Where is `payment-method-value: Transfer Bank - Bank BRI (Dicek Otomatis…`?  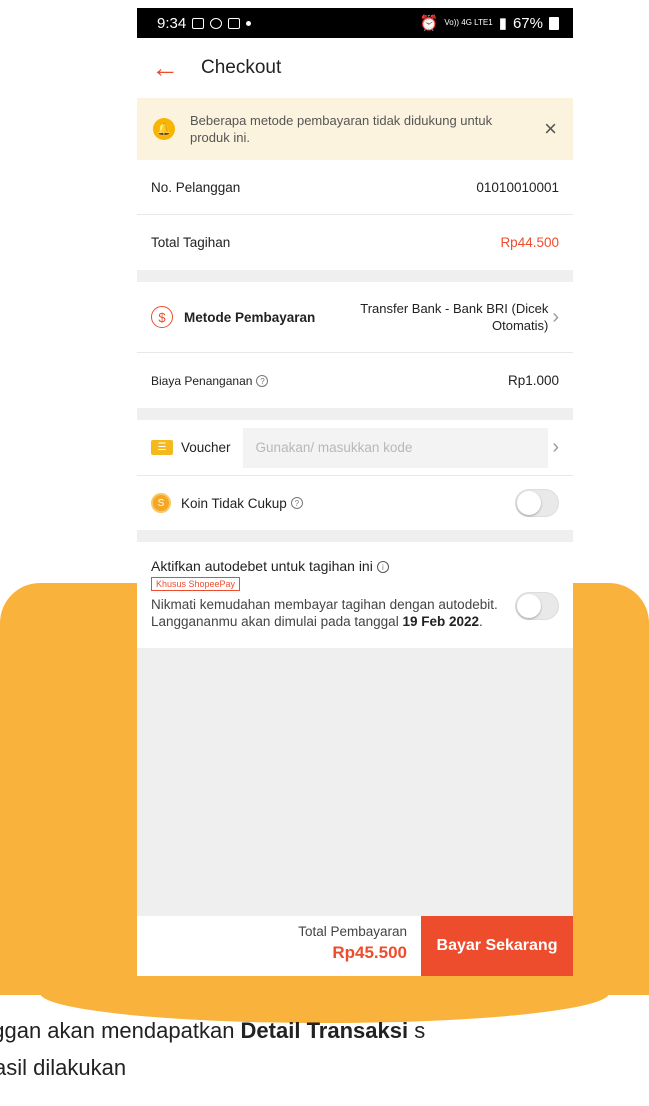 payment-method-value: Transfer Bank - Bank BRI (Dicek Otomatis… is located at coordinates (454, 317).